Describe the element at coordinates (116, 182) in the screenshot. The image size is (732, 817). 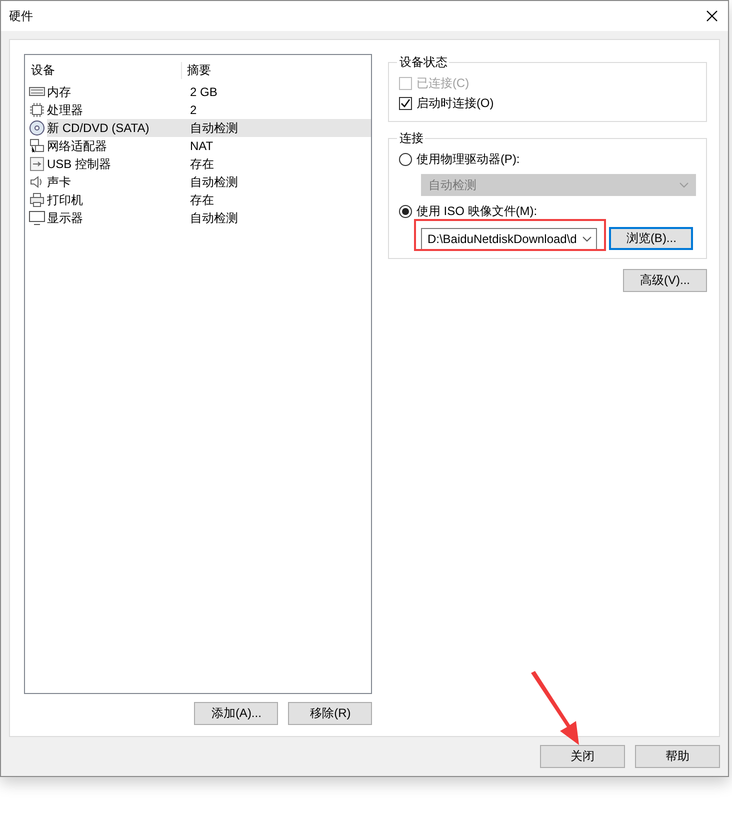
I see `device-name: 声卡` at that location.